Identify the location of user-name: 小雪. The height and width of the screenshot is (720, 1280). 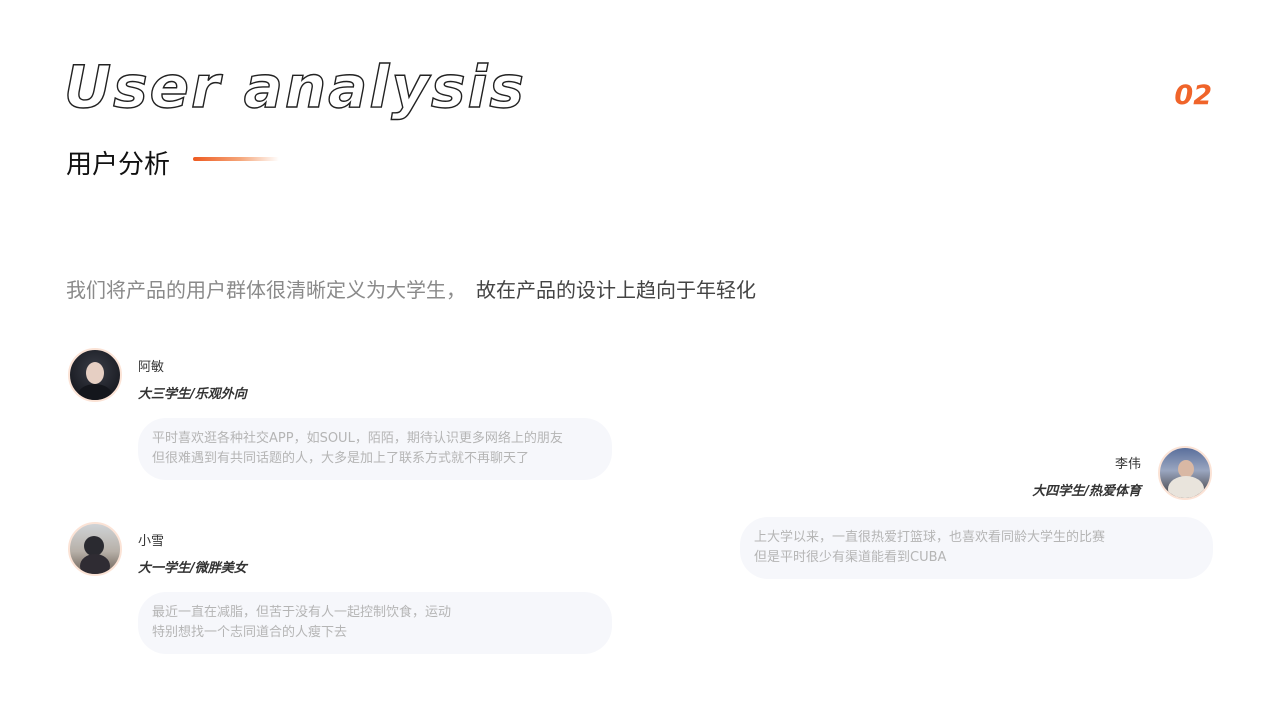
(151, 541).